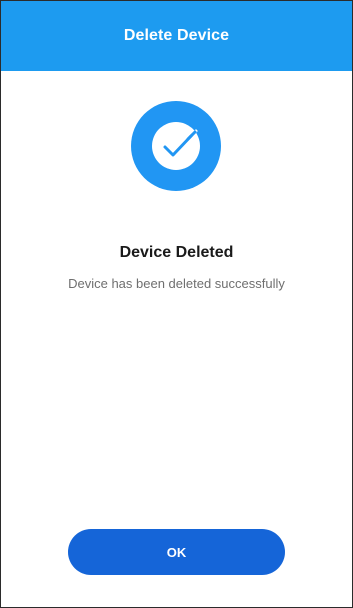  I want to click on ok-button: OK, so click(176, 552).